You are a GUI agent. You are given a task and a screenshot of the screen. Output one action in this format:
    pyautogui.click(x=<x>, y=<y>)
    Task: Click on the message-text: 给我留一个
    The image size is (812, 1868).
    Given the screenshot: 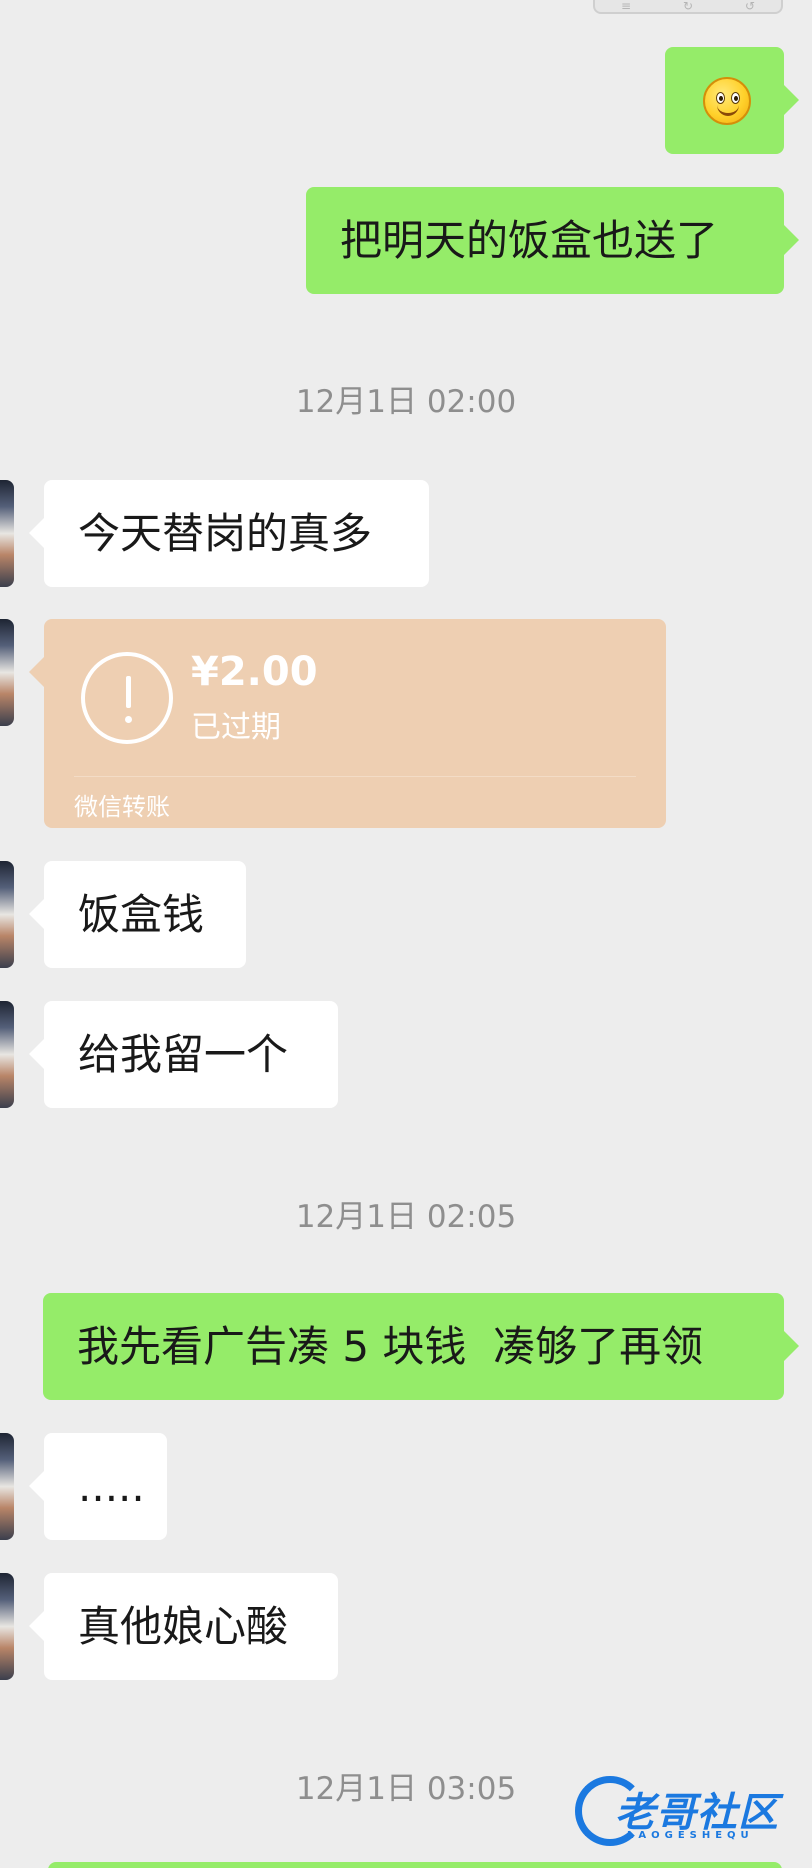 What is the action you would take?
    pyautogui.click(x=183, y=1054)
    